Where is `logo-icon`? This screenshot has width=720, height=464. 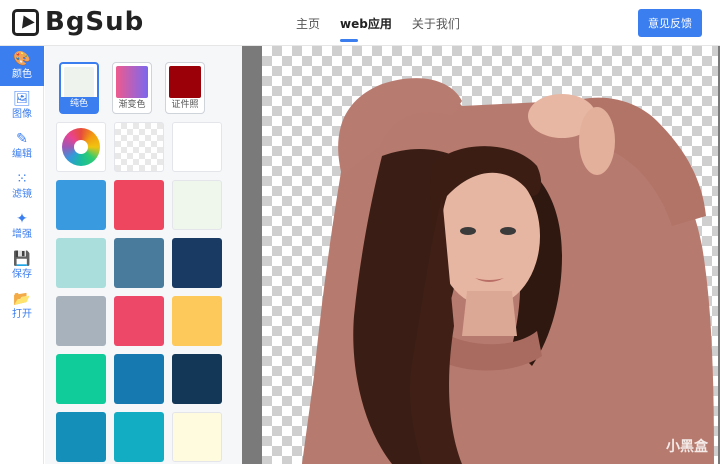 logo-icon is located at coordinates (25, 22).